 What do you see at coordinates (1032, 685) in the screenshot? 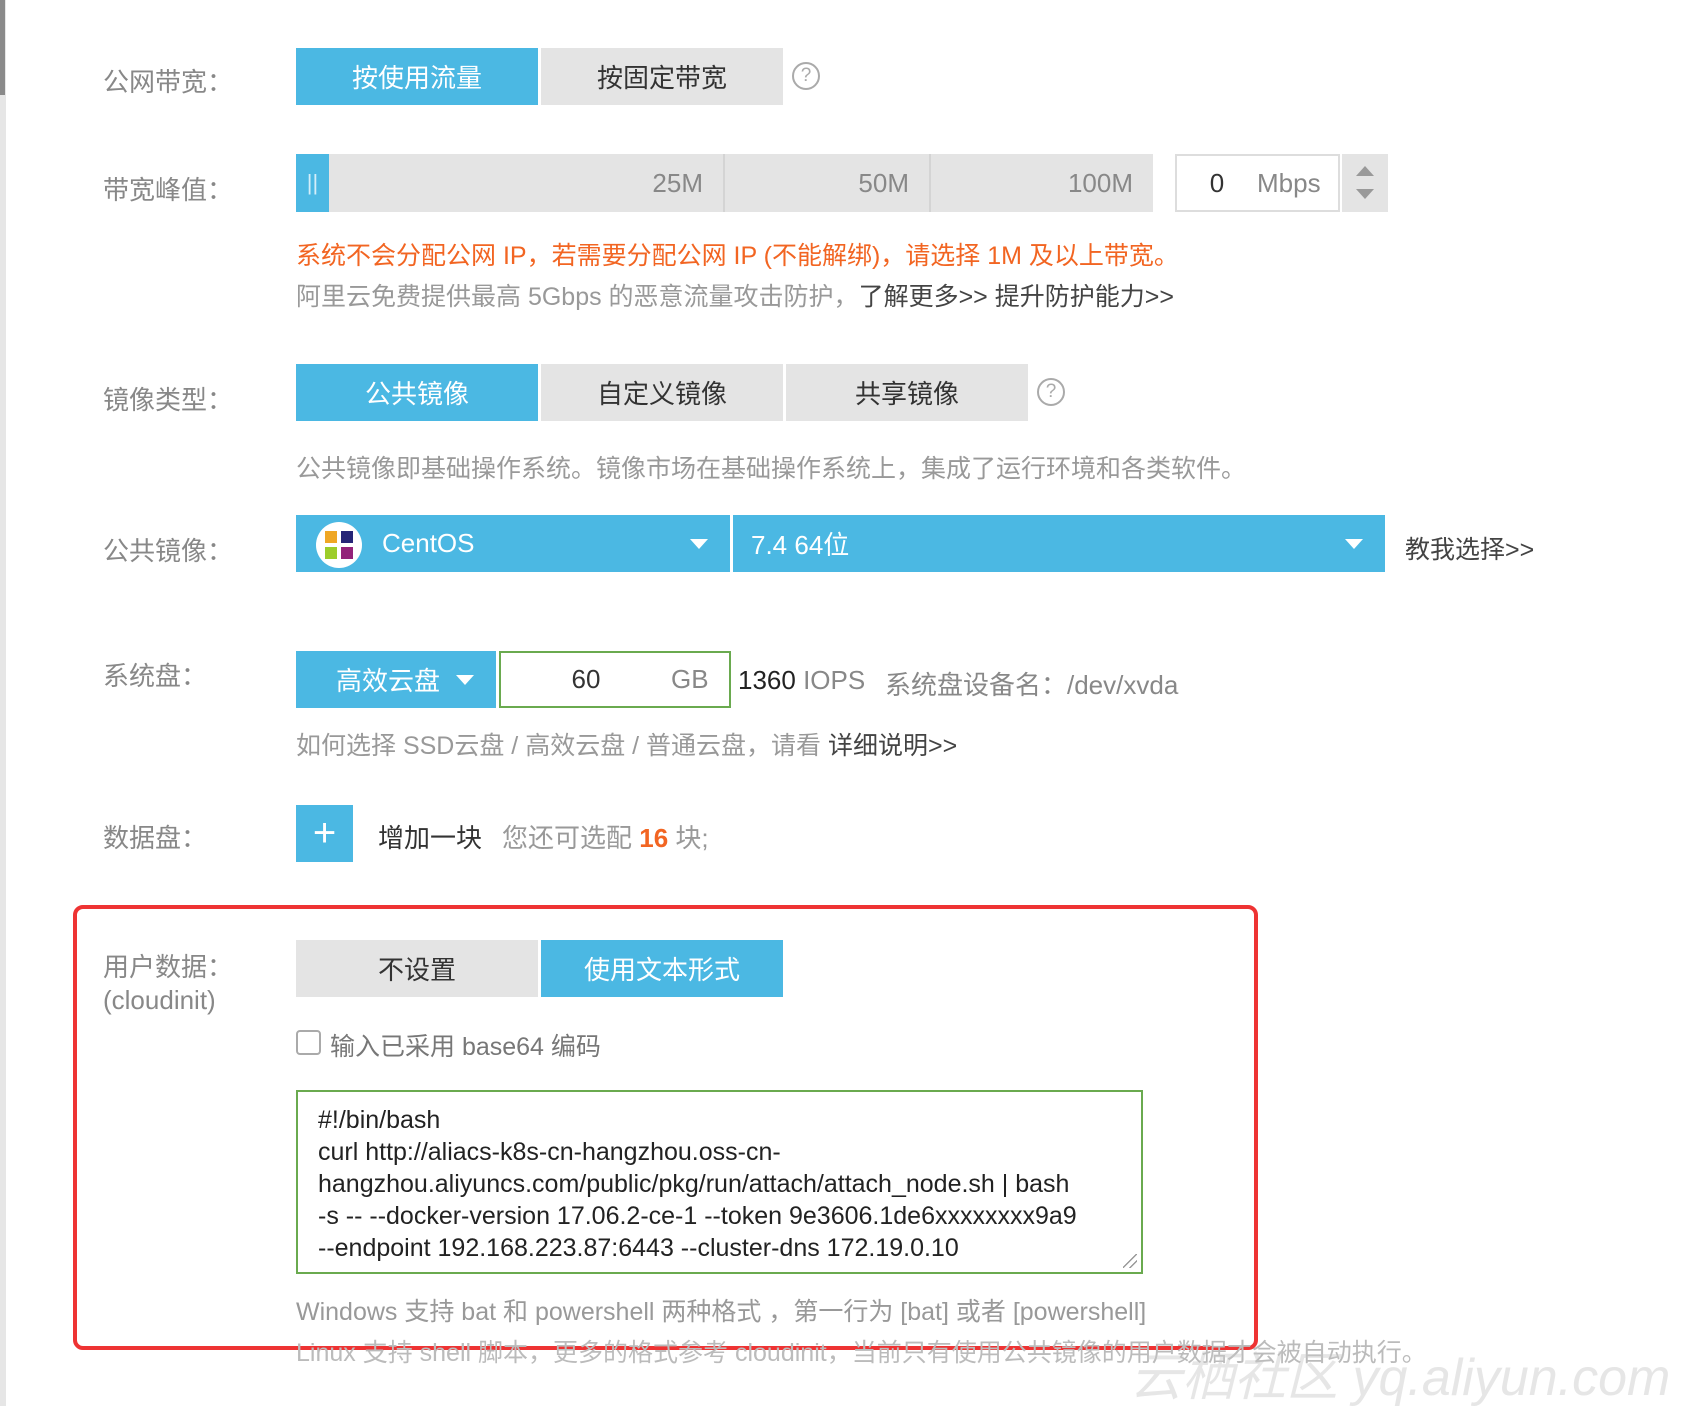
I see `device-name: 系统盘设备名：/dev/xvda` at bounding box center [1032, 685].